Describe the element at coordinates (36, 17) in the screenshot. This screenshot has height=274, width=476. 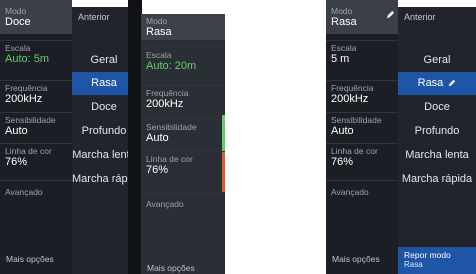
I see `menu-item-mode: Modo Doce` at that location.